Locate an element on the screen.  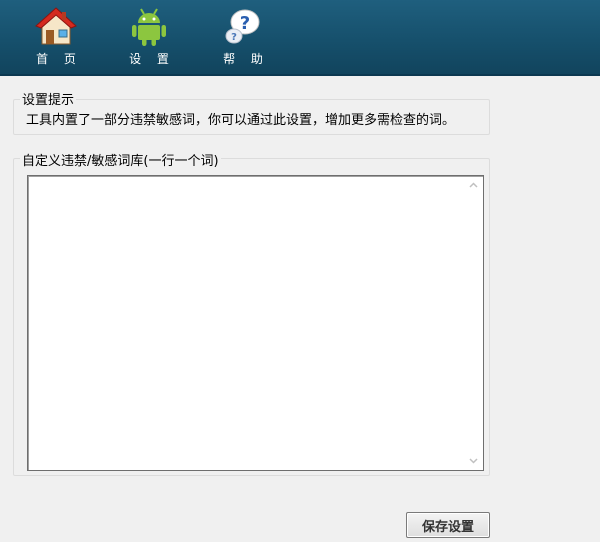
toolbar-settings-button: 设 置 is located at coordinates (149, 37).